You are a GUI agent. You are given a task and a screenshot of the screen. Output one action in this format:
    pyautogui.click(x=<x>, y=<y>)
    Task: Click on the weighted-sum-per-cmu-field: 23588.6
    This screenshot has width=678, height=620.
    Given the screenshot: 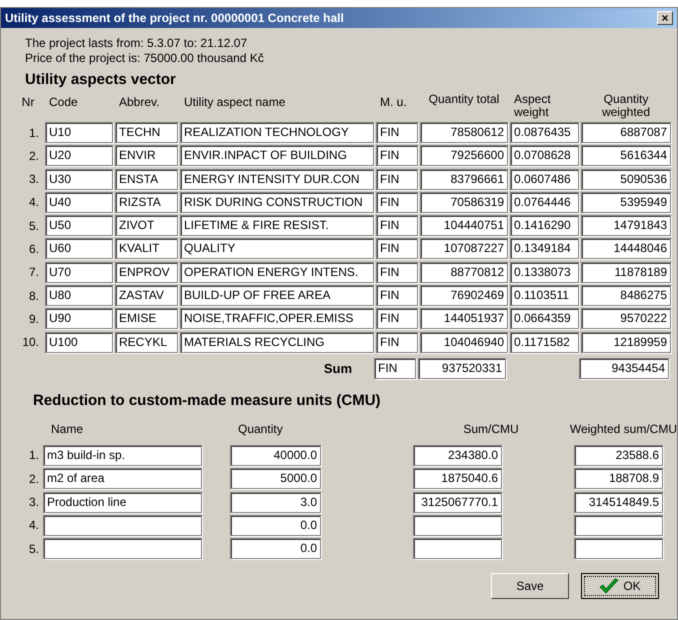 What is the action you would take?
    pyautogui.click(x=618, y=455)
    